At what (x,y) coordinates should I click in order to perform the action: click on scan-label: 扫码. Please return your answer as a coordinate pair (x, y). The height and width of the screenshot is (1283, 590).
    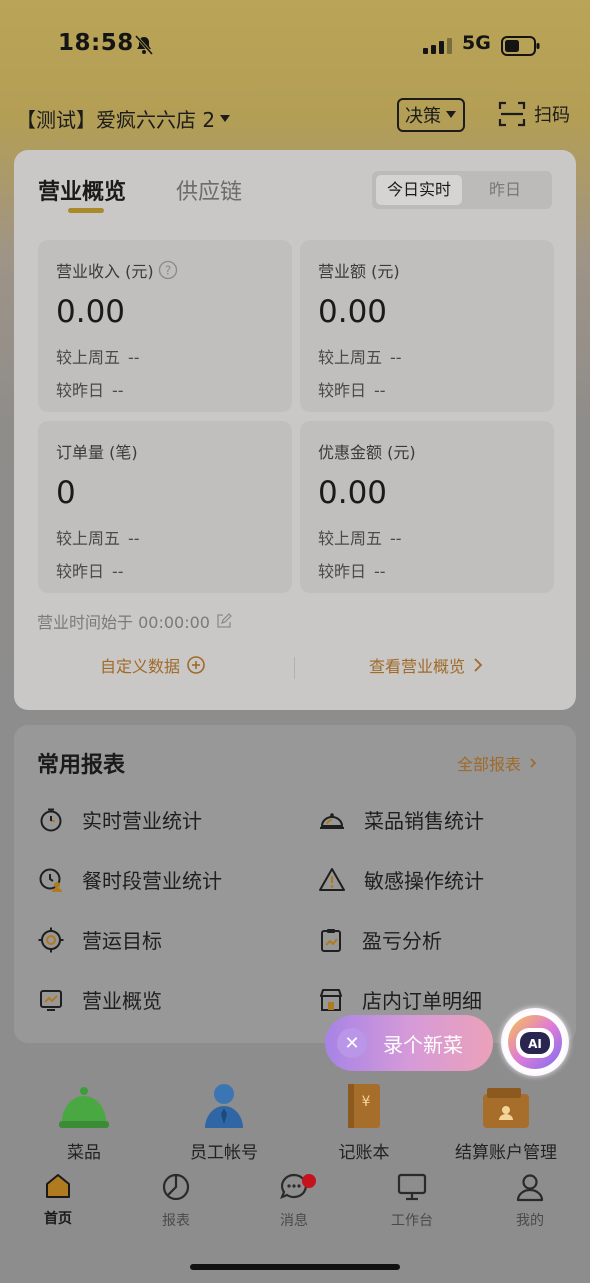
    Looking at the image, I should click on (552, 115).